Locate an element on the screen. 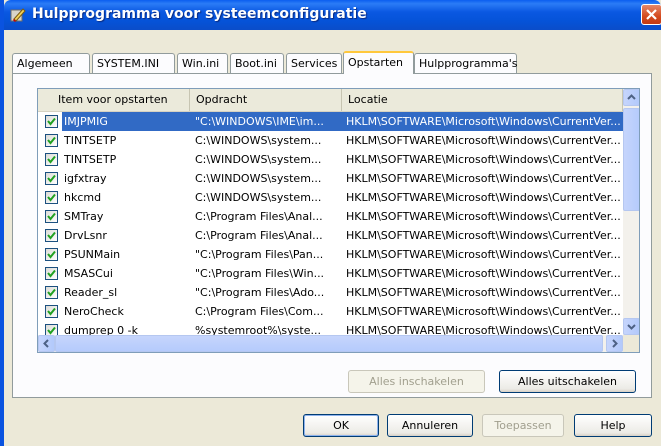 This screenshot has width=661, height=446. button-label: OK is located at coordinates (341, 425).